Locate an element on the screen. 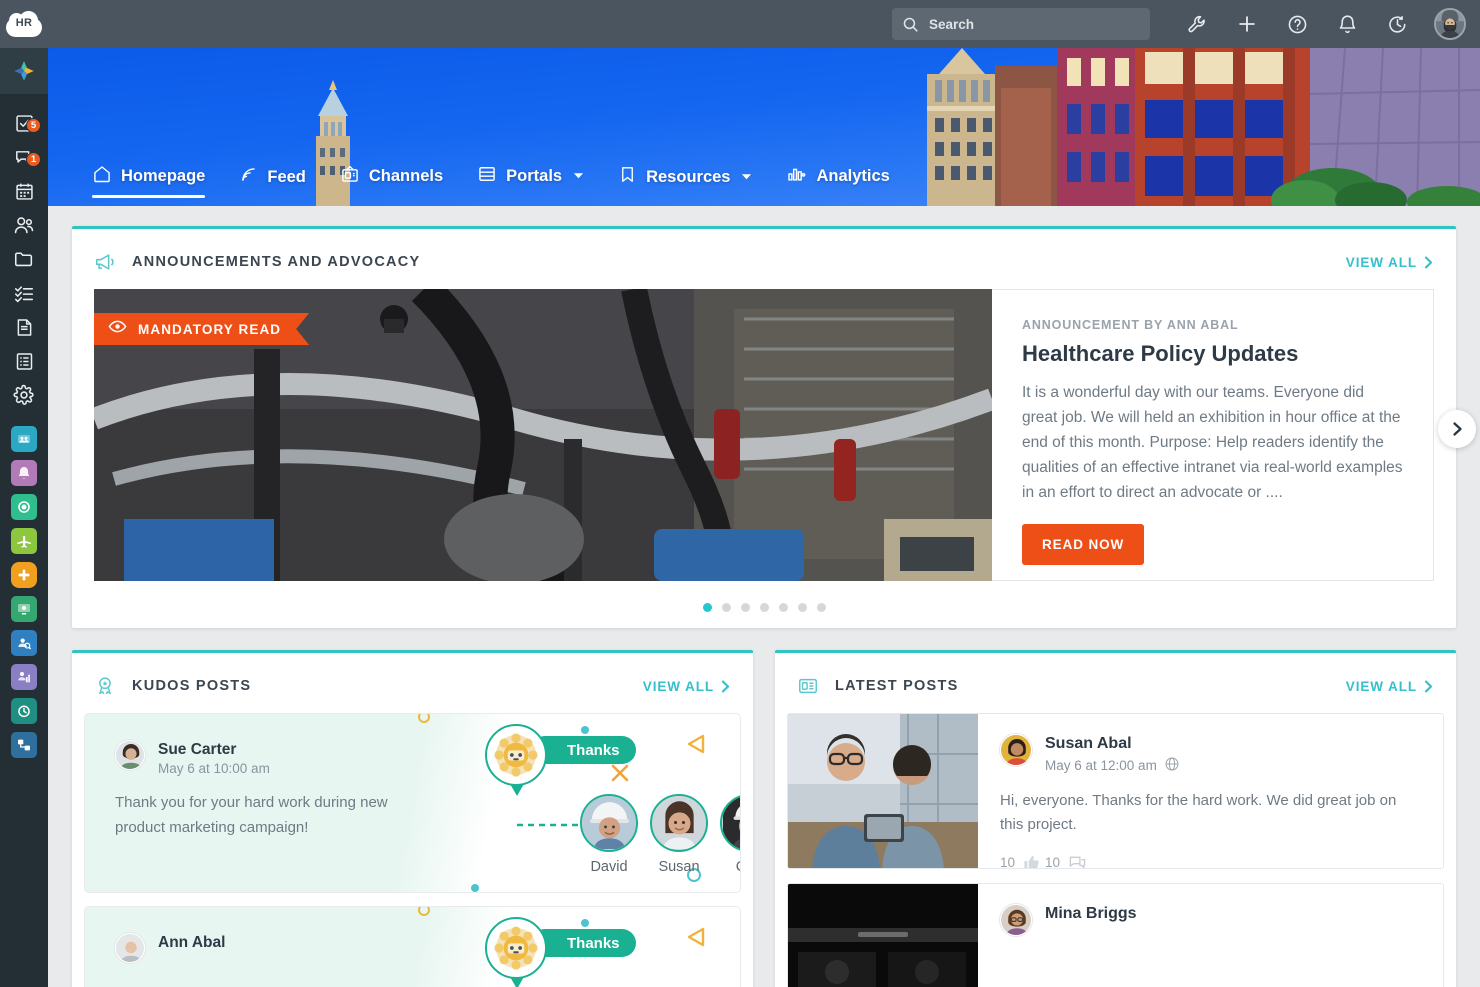  nav-item-homepage: Homepage is located at coordinates (157, 181).